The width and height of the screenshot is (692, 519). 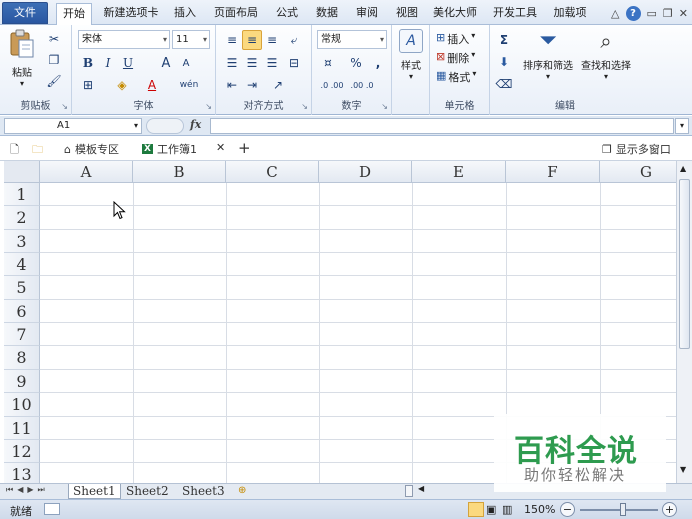 What do you see at coordinates (54, 39) in the screenshot?
I see `cut-icon: ✂` at bounding box center [54, 39].